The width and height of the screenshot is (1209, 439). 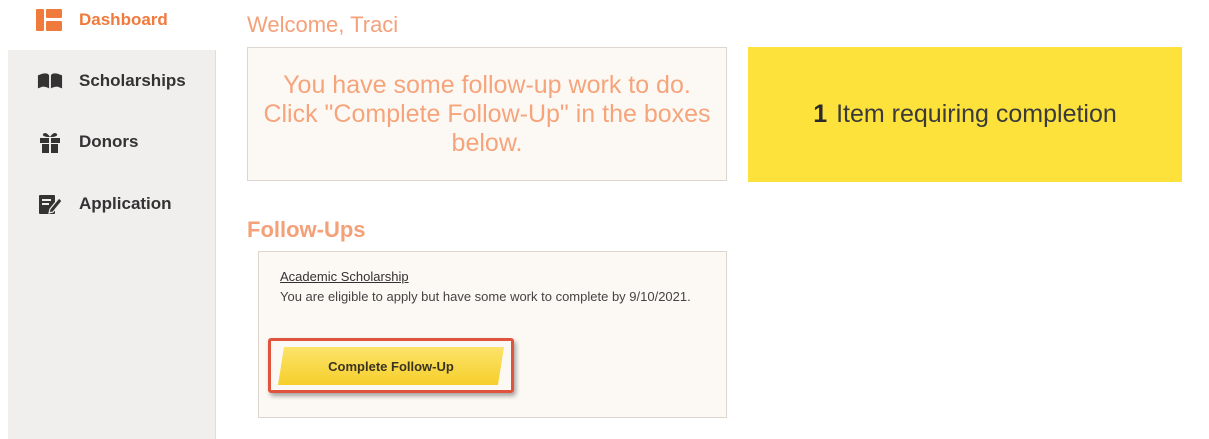 What do you see at coordinates (391, 366) in the screenshot?
I see `complete-followup-button: Complete Follow-Up` at bounding box center [391, 366].